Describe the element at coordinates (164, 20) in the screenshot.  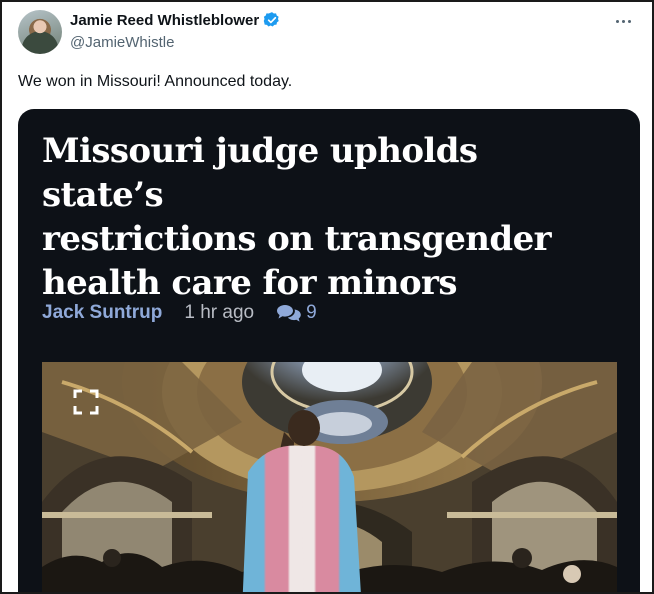
I see `author-display-name: Jamie Reed Whistleblower` at that location.